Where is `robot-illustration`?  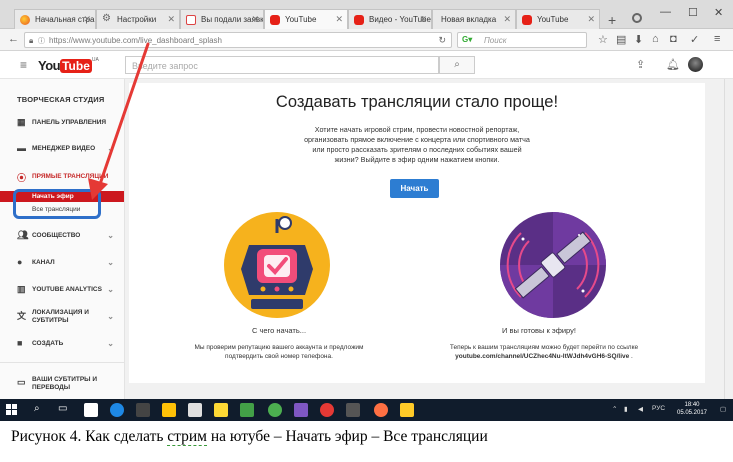
robot-illustration is located at coordinates (277, 265).